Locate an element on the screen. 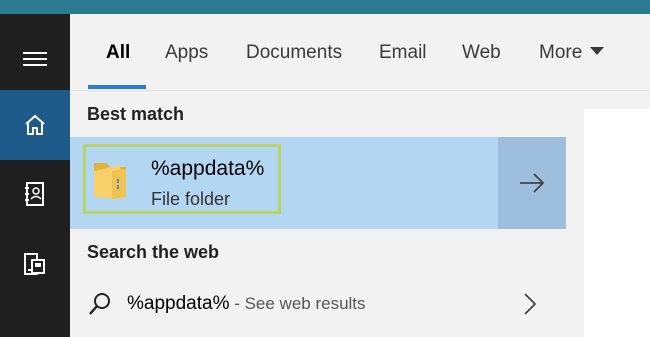 Image resolution: width=650 pixels, height=337 pixels. notebook-icon is located at coordinates (34, 194).